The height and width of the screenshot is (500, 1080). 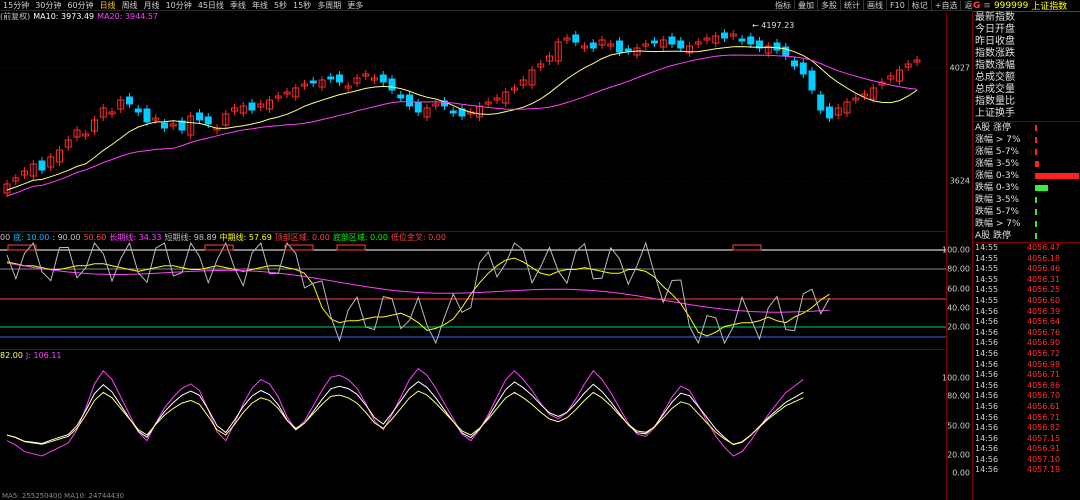 What do you see at coordinates (211, 5) in the screenshot?
I see `period-tab: 45日线` at bounding box center [211, 5].